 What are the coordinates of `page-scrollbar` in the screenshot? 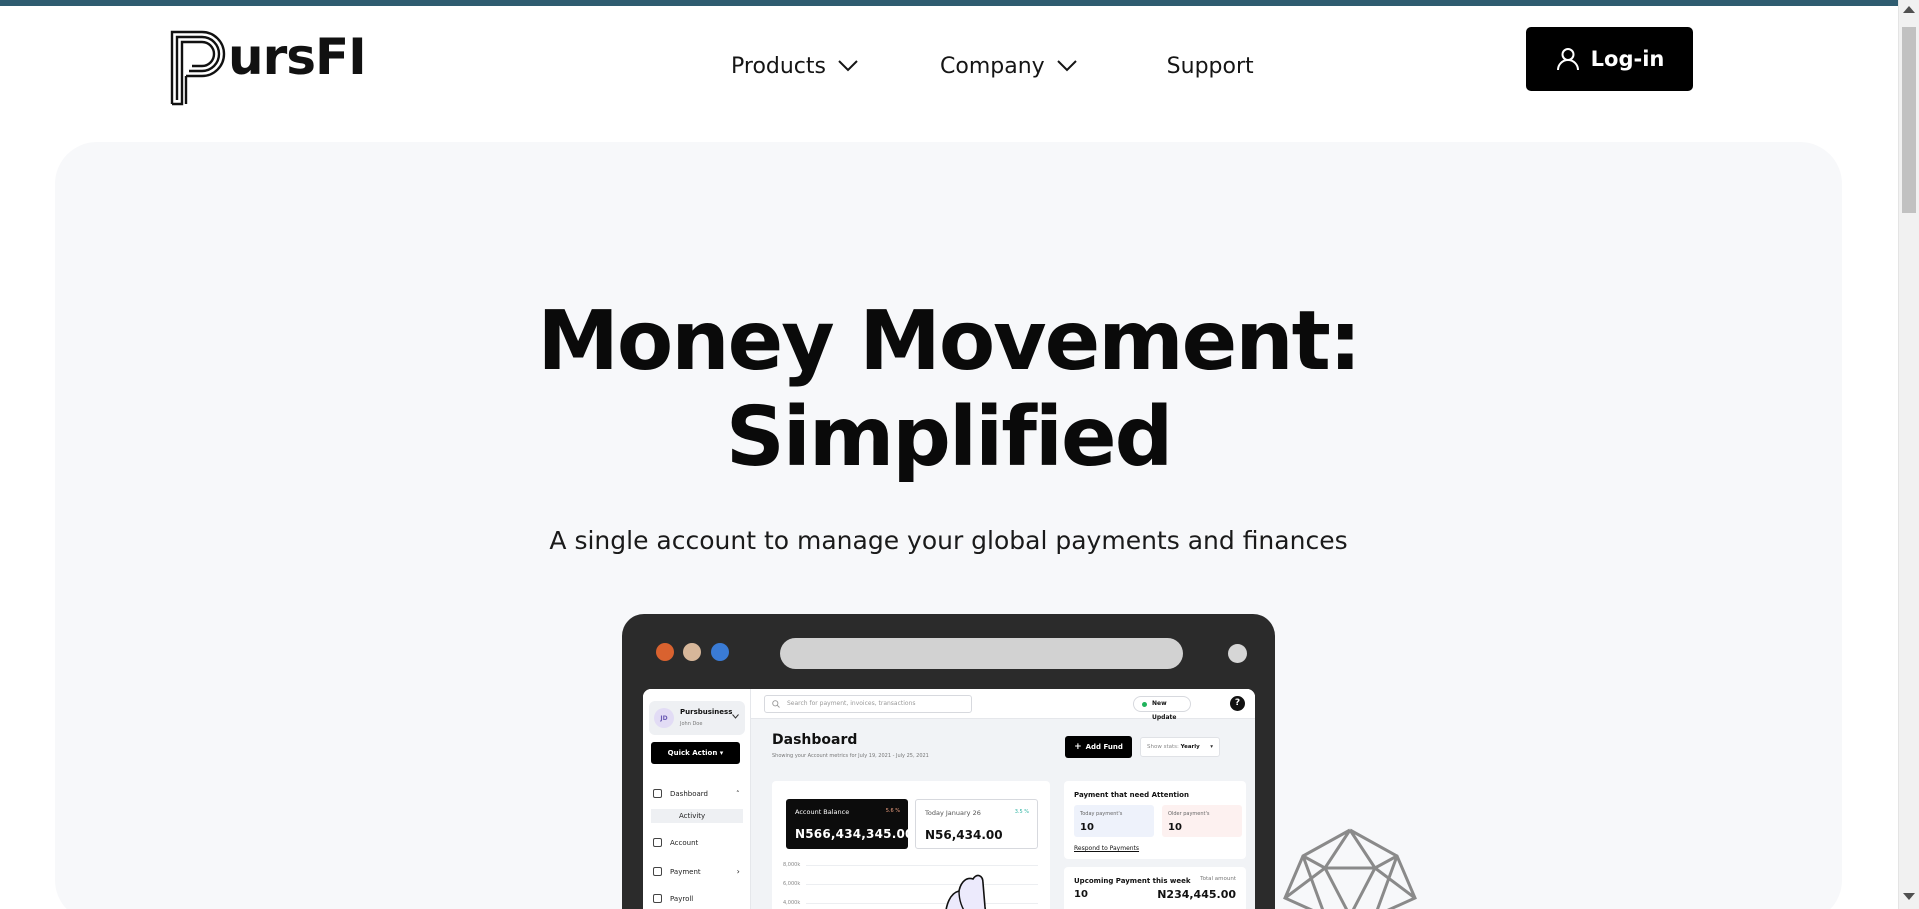 It's located at (1908, 454).